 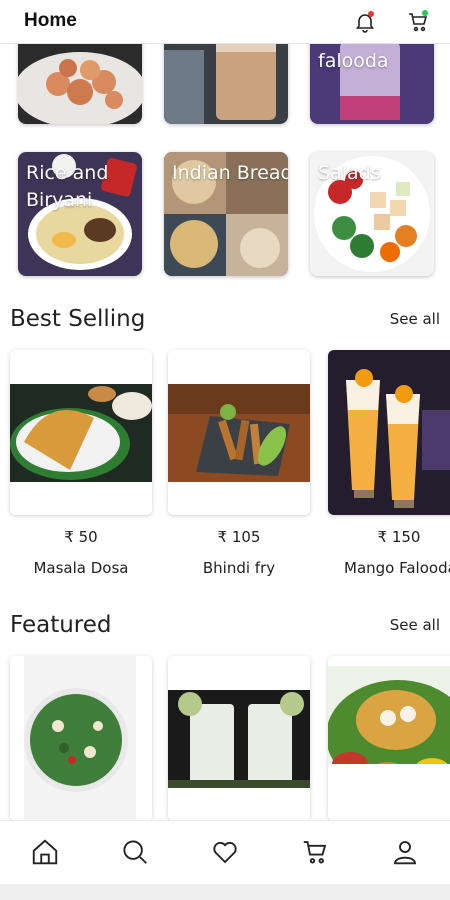 I want to click on masala-dosa-image, so click(x=81, y=433).